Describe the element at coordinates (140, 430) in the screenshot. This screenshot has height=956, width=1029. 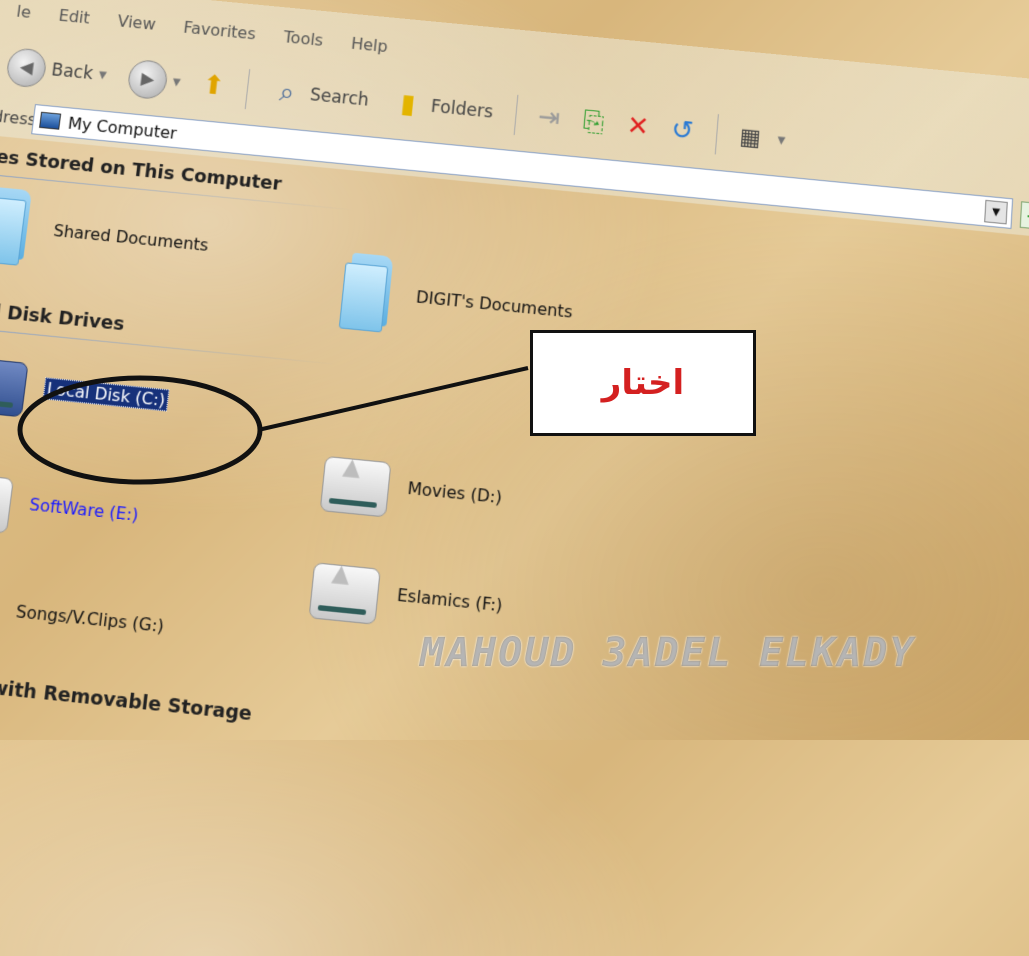
I see `highlight-ellipse` at that location.